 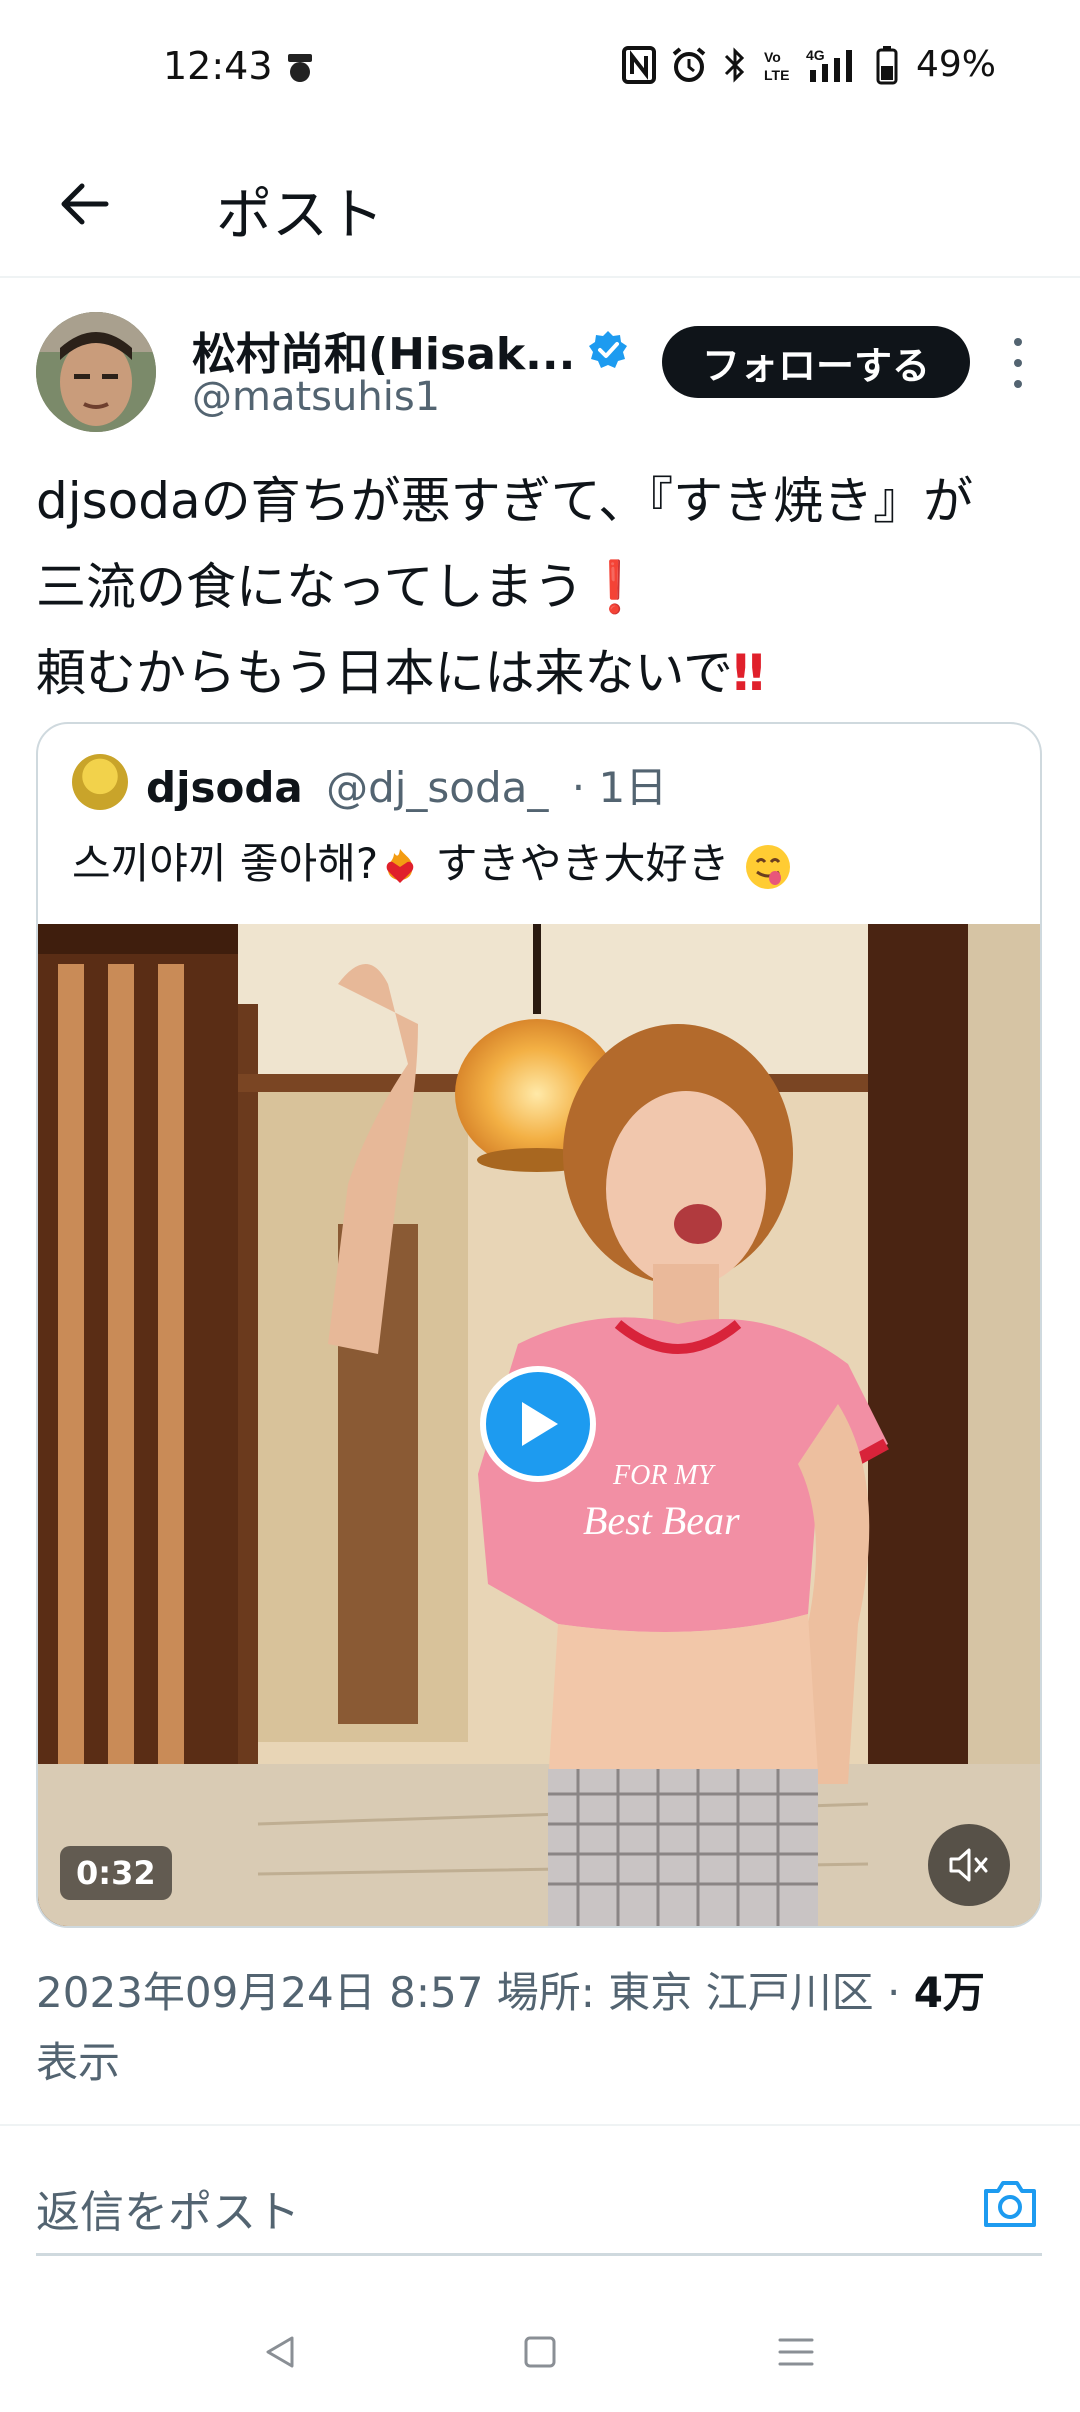 What do you see at coordinates (772, 57) in the screenshot?
I see `svg-text: Vo` at bounding box center [772, 57].